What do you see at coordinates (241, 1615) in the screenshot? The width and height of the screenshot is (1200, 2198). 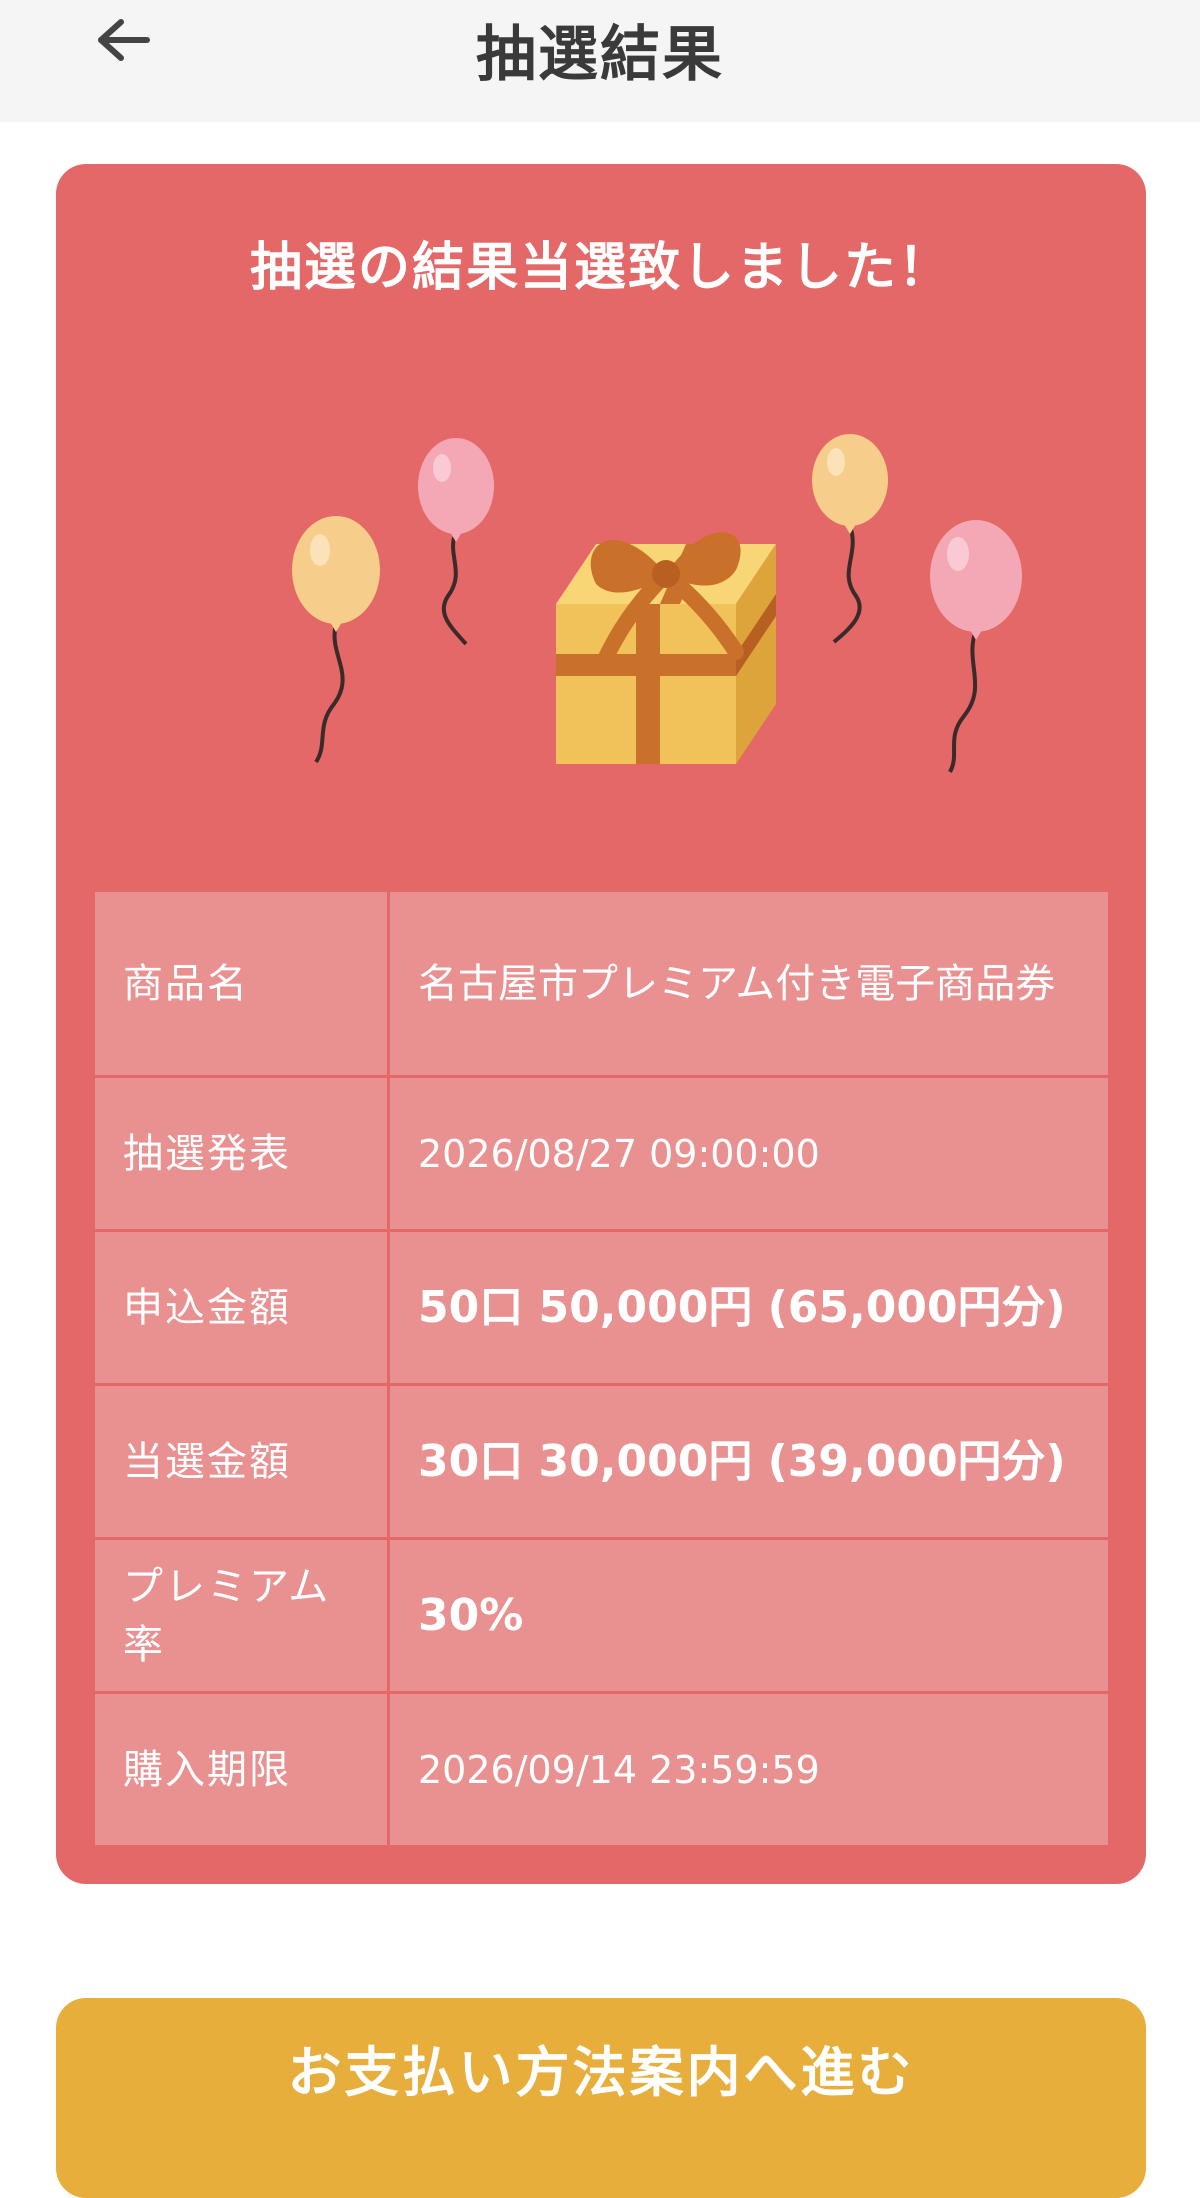 I see `premium-rate-label: プレミアム率` at bounding box center [241, 1615].